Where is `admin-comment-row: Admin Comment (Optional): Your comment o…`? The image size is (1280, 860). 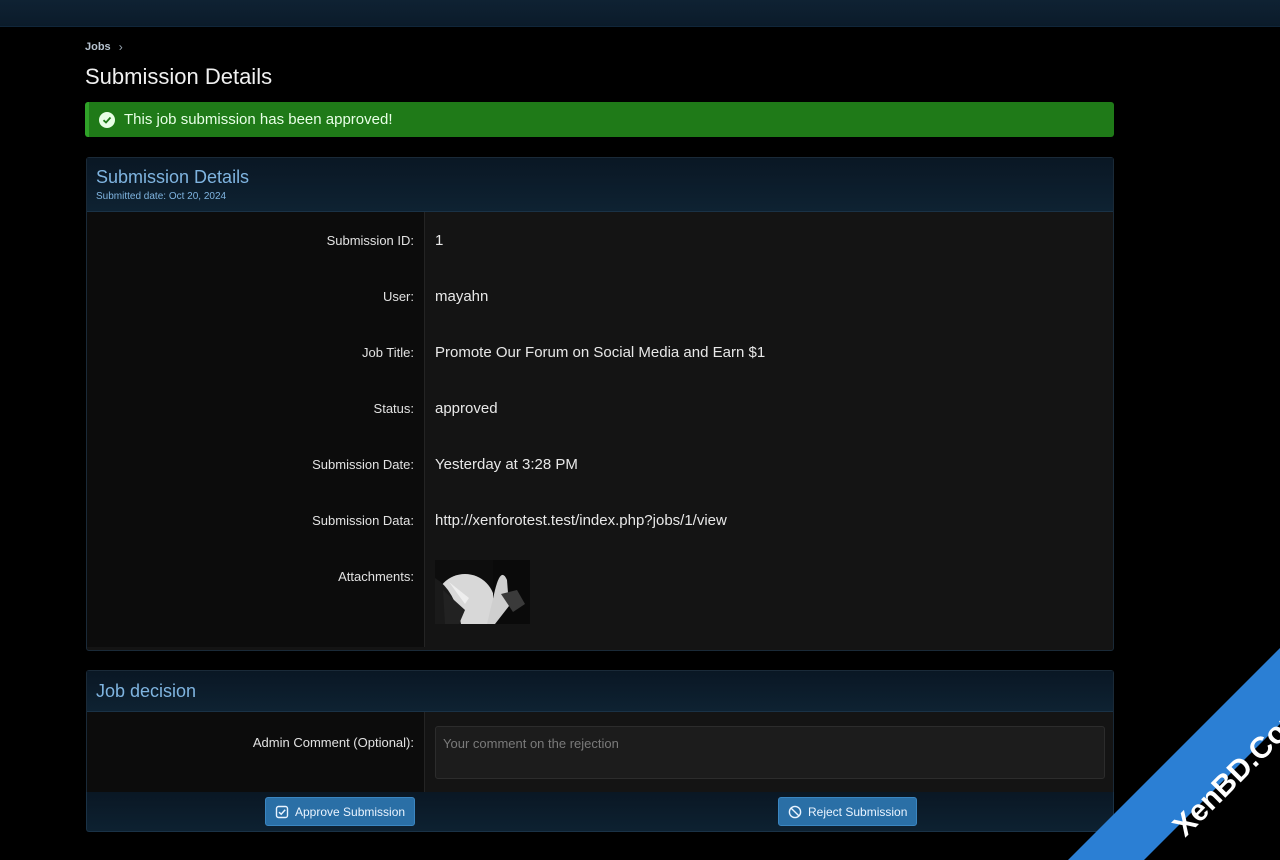
admin-comment-row: Admin Comment (Optional): Your comment o… is located at coordinates (600, 753).